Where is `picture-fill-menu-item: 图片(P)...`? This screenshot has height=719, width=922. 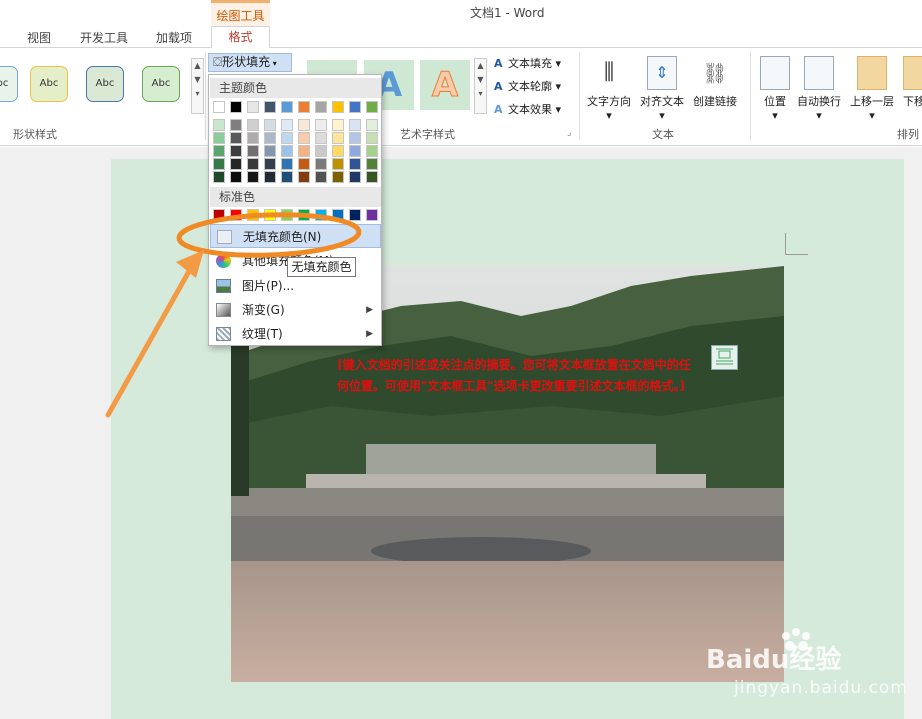
picture-fill-menu-item: 图片(P)... is located at coordinates (295, 286).